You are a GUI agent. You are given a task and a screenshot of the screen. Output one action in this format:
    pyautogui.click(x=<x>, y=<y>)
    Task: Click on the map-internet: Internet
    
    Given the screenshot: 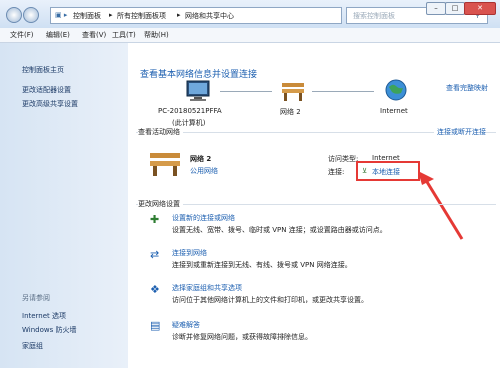 What is the action you would take?
    pyautogui.click(x=394, y=111)
    